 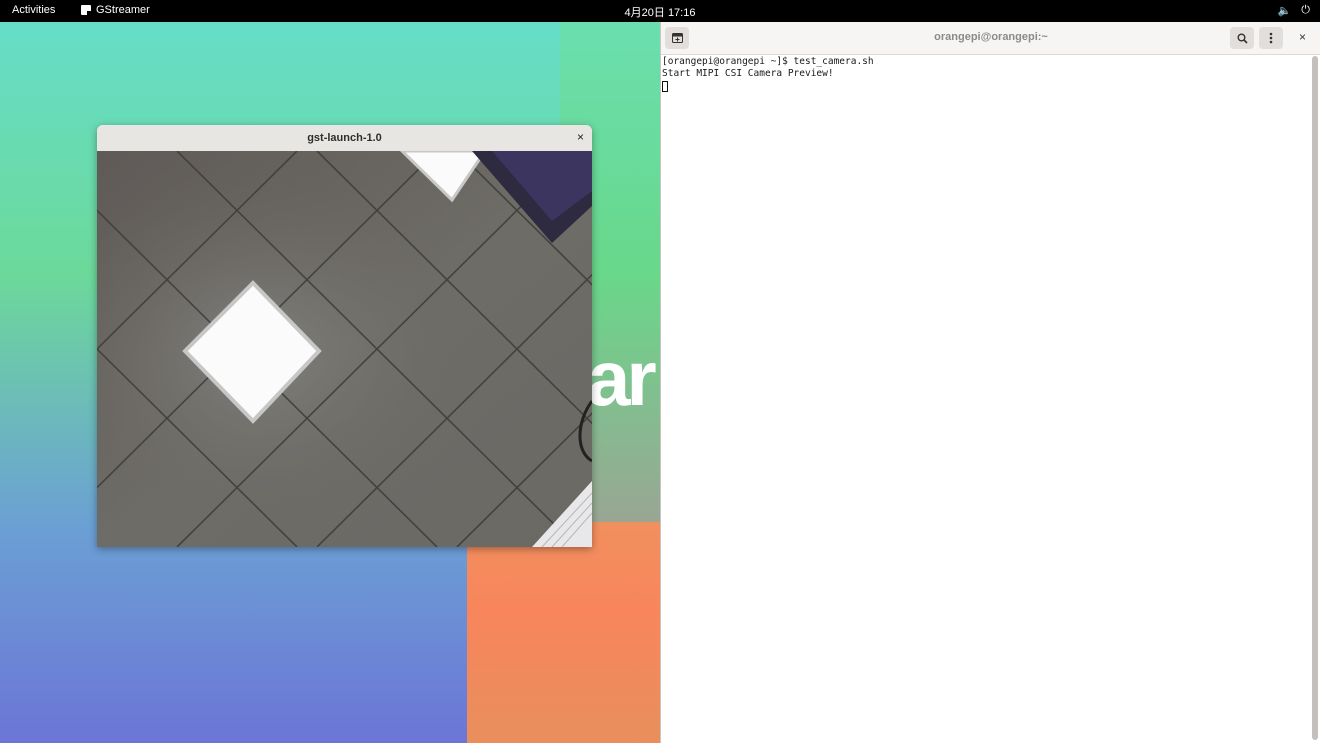 I want to click on terminal-title: orangepi@orangepi:~, so click(x=991, y=37).